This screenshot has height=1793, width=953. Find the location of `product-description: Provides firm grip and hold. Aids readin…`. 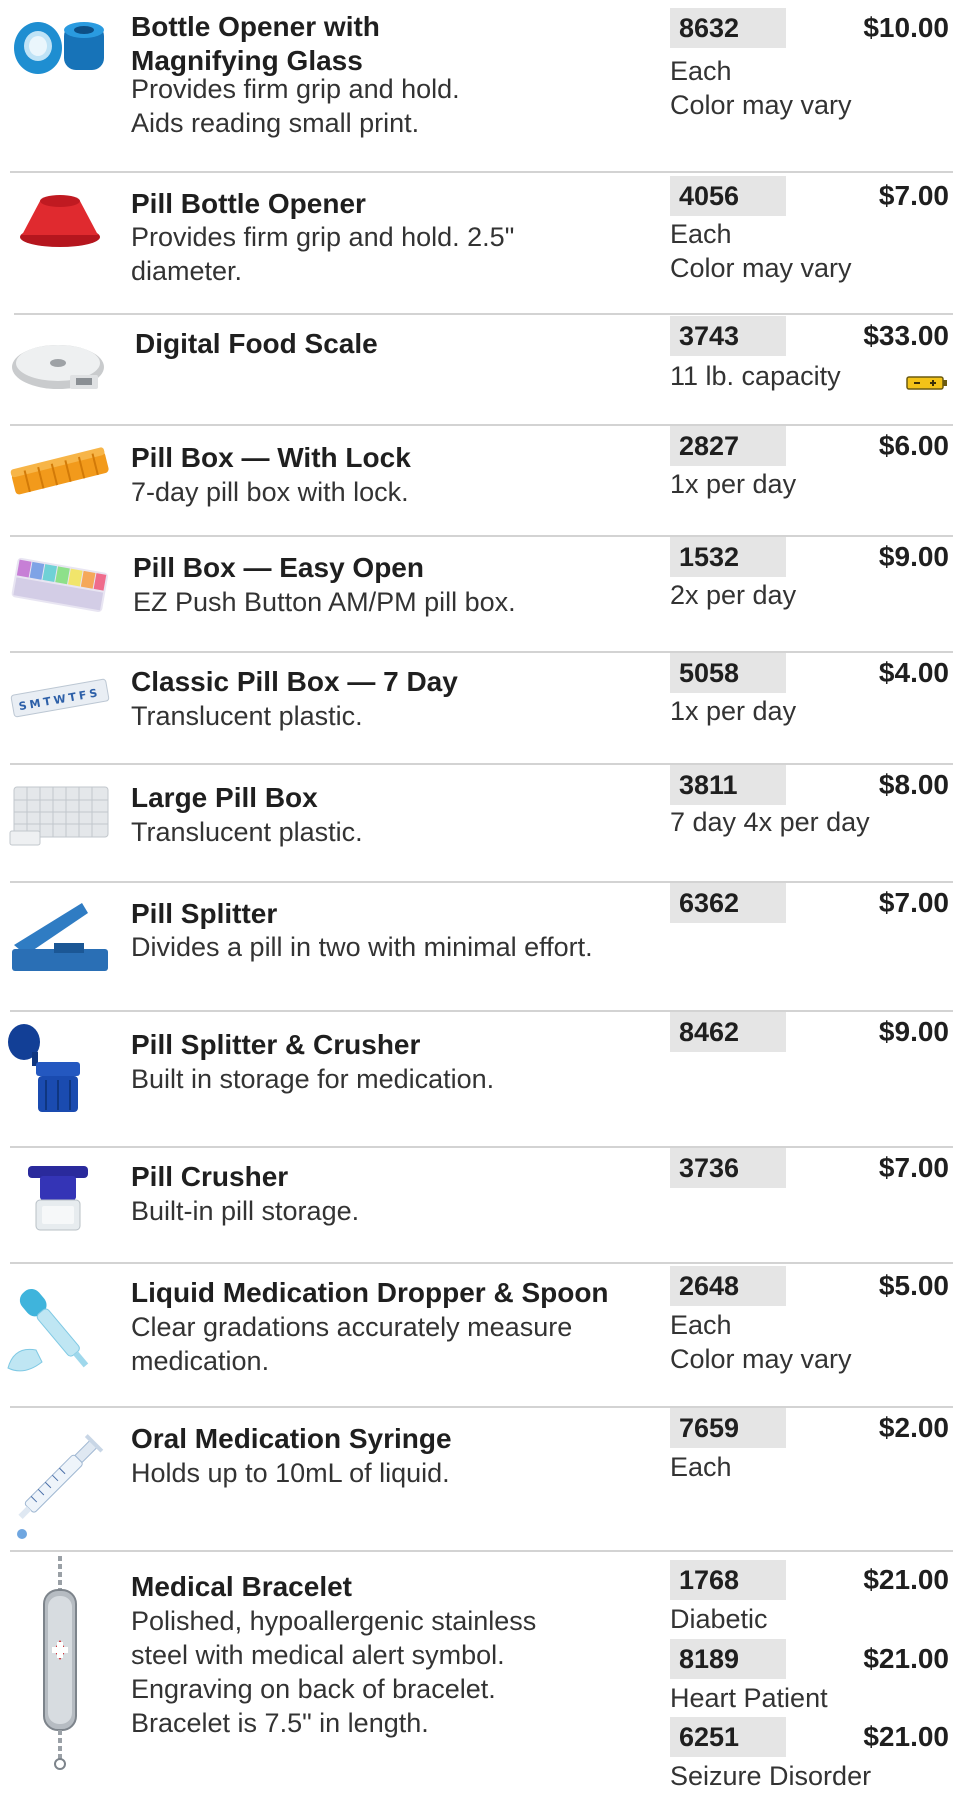

product-description: Provides firm grip and hold. Aids readin… is located at coordinates (295, 106).